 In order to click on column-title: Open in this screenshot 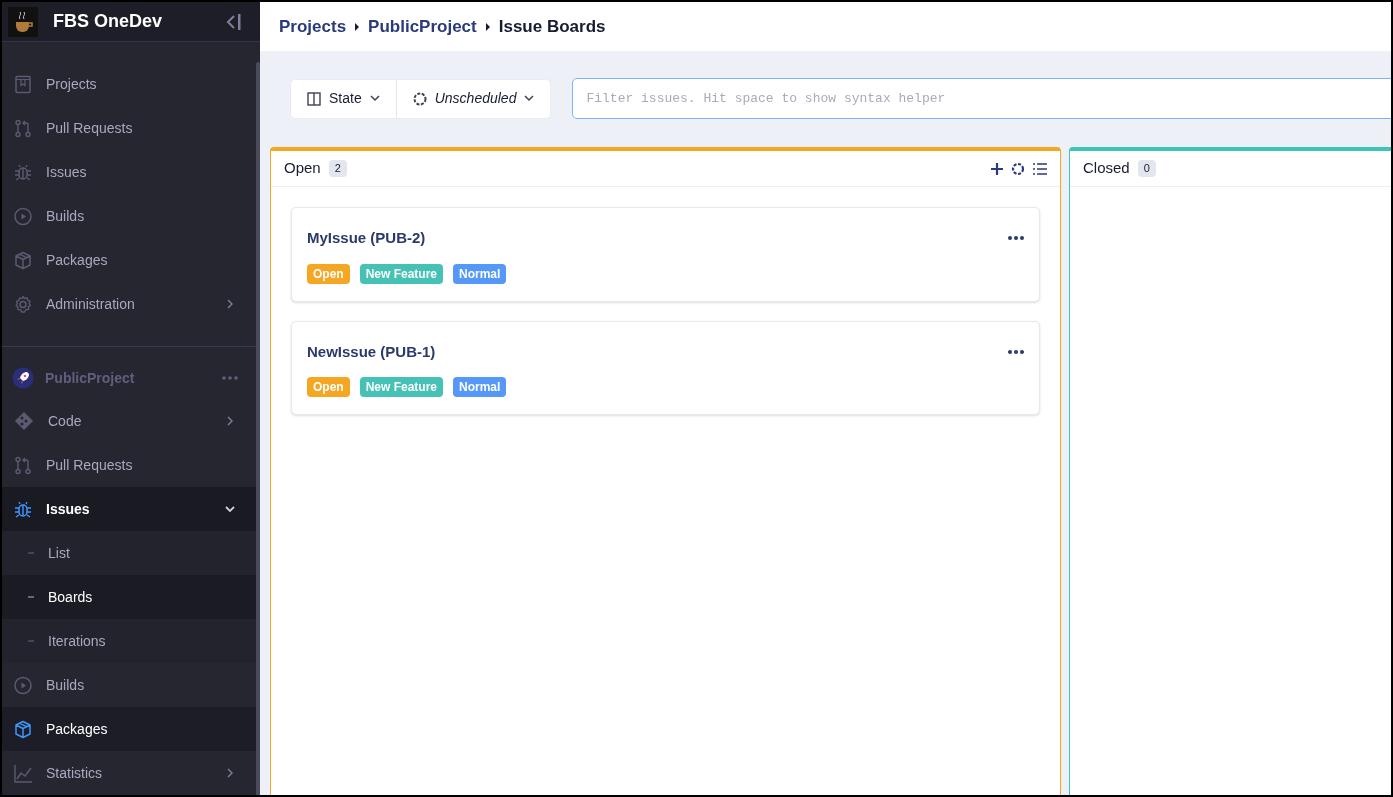, I will do `click(302, 168)`.